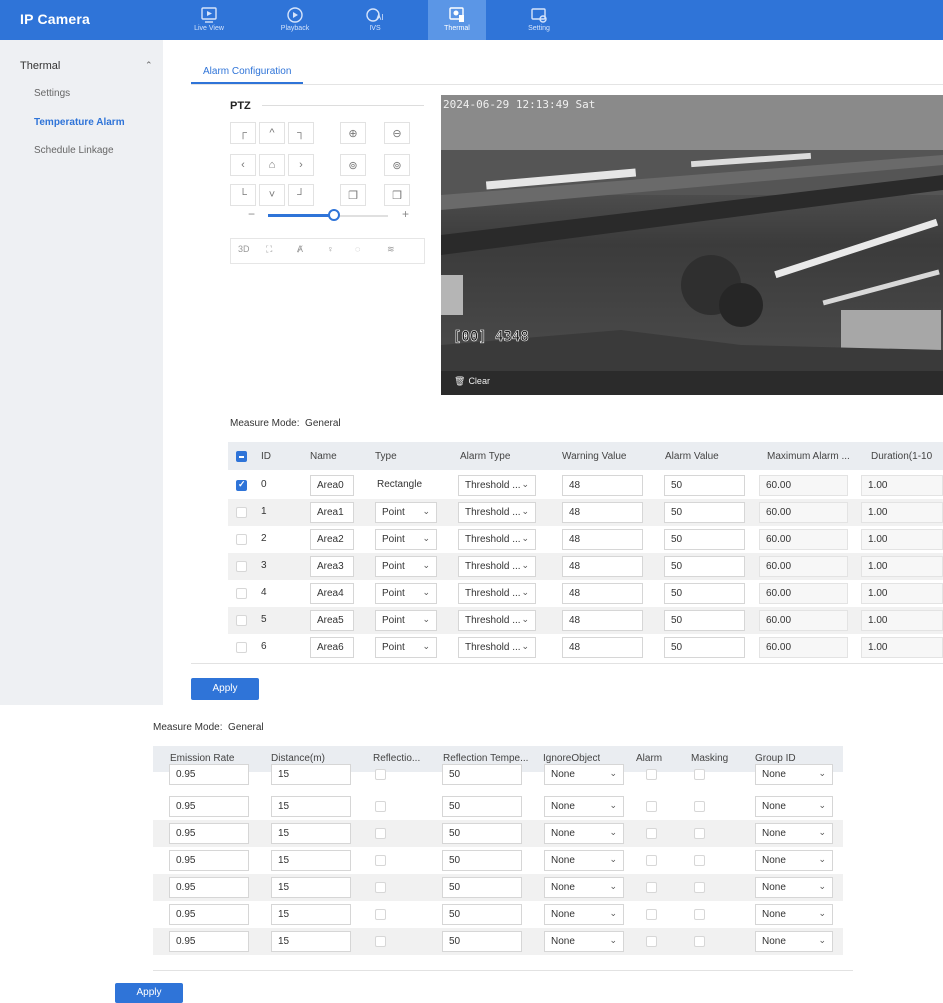 The width and height of the screenshot is (943, 1003). Describe the element at coordinates (330, 249) in the screenshot. I see `light-icon: ♀` at that location.